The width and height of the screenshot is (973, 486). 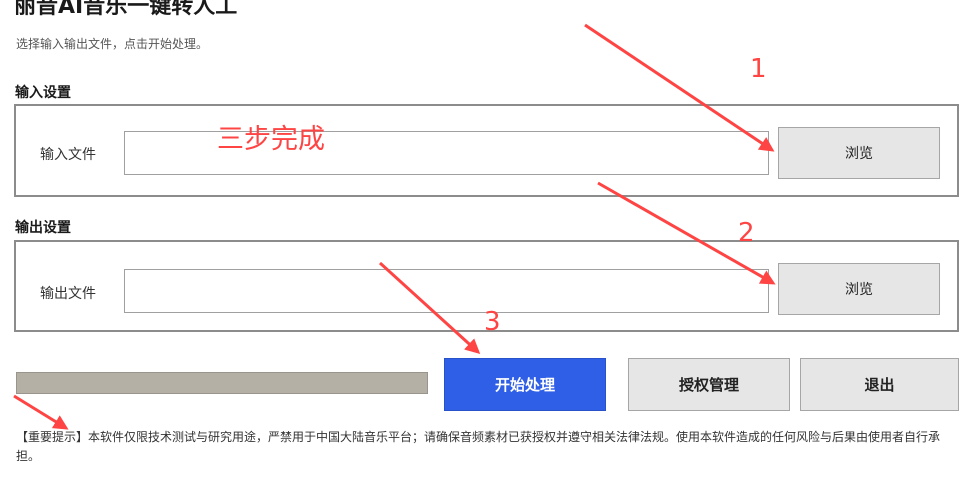 What do you see at coordinates (686, 233) in the screenshot?
I see `arrow-to-output-browse` at bounding box center [686, 233].